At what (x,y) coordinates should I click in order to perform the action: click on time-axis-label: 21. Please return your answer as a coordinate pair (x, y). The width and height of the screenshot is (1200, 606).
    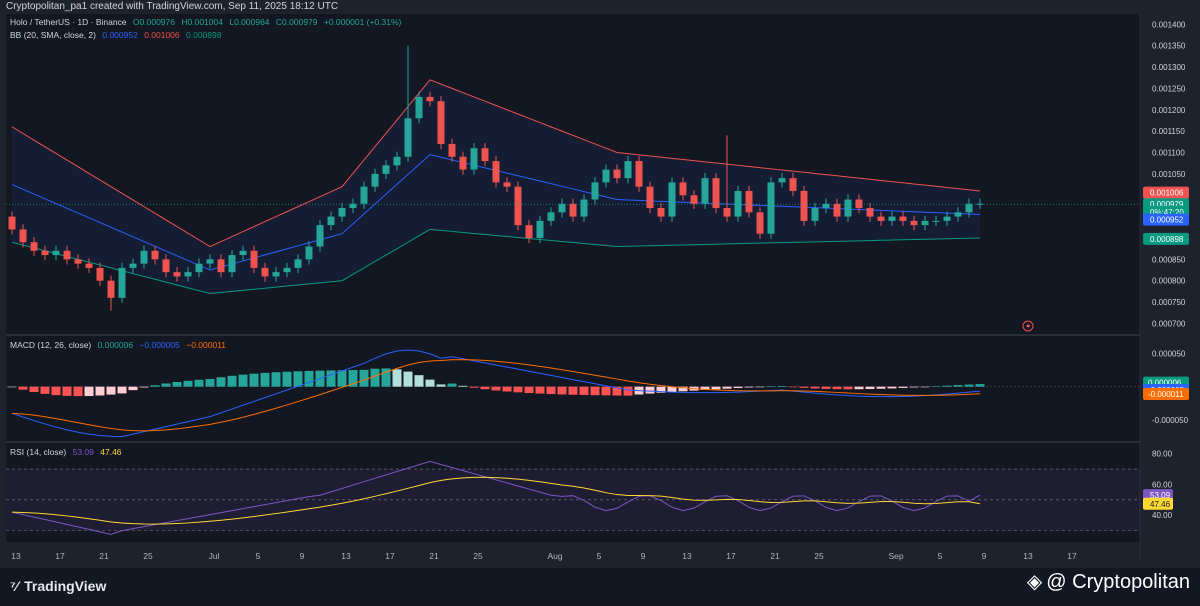
    Looking at the image, I should click on (434, 556).